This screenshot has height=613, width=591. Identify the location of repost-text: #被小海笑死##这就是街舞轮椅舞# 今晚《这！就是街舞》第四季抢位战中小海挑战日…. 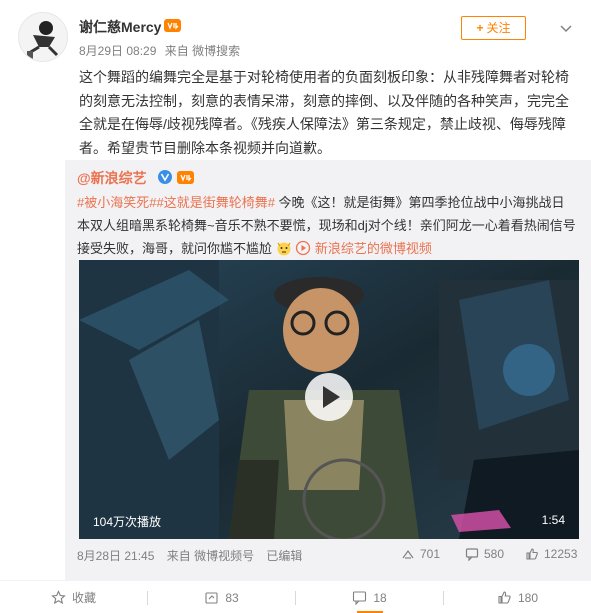
(327, 225).